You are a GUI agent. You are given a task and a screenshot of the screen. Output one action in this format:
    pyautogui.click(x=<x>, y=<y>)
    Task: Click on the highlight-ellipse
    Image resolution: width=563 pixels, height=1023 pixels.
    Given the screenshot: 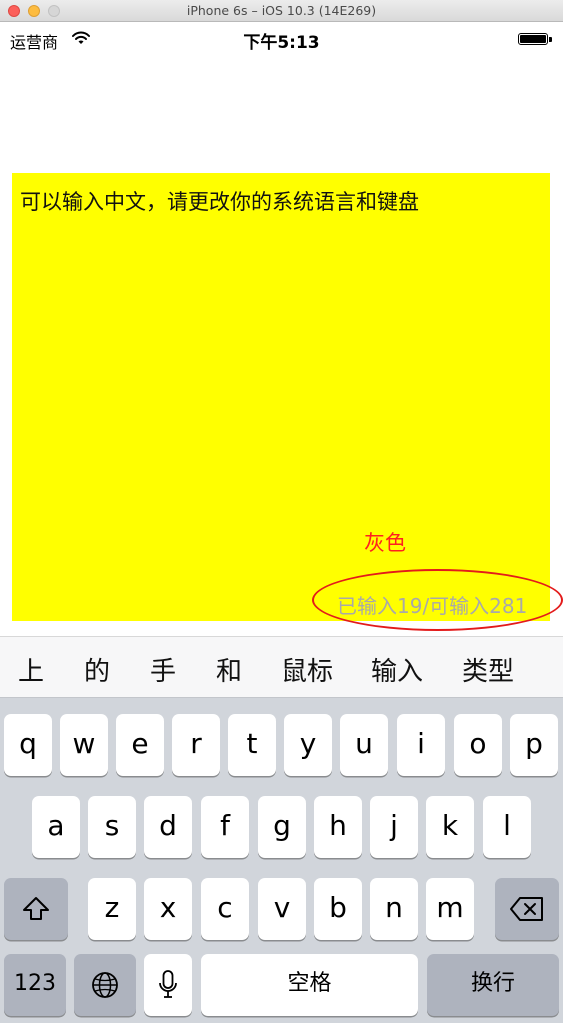 What is the action you would take?
    pyautogui.click(x=437, y=600)
    